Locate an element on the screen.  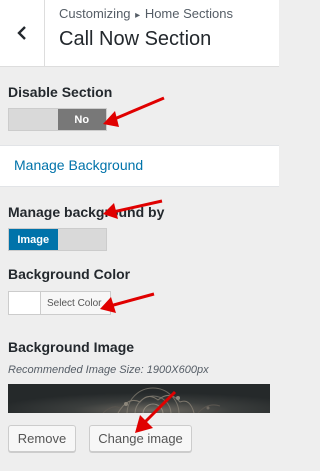
manage-background-panel: Manage Background is located at coordinates (139, 166).